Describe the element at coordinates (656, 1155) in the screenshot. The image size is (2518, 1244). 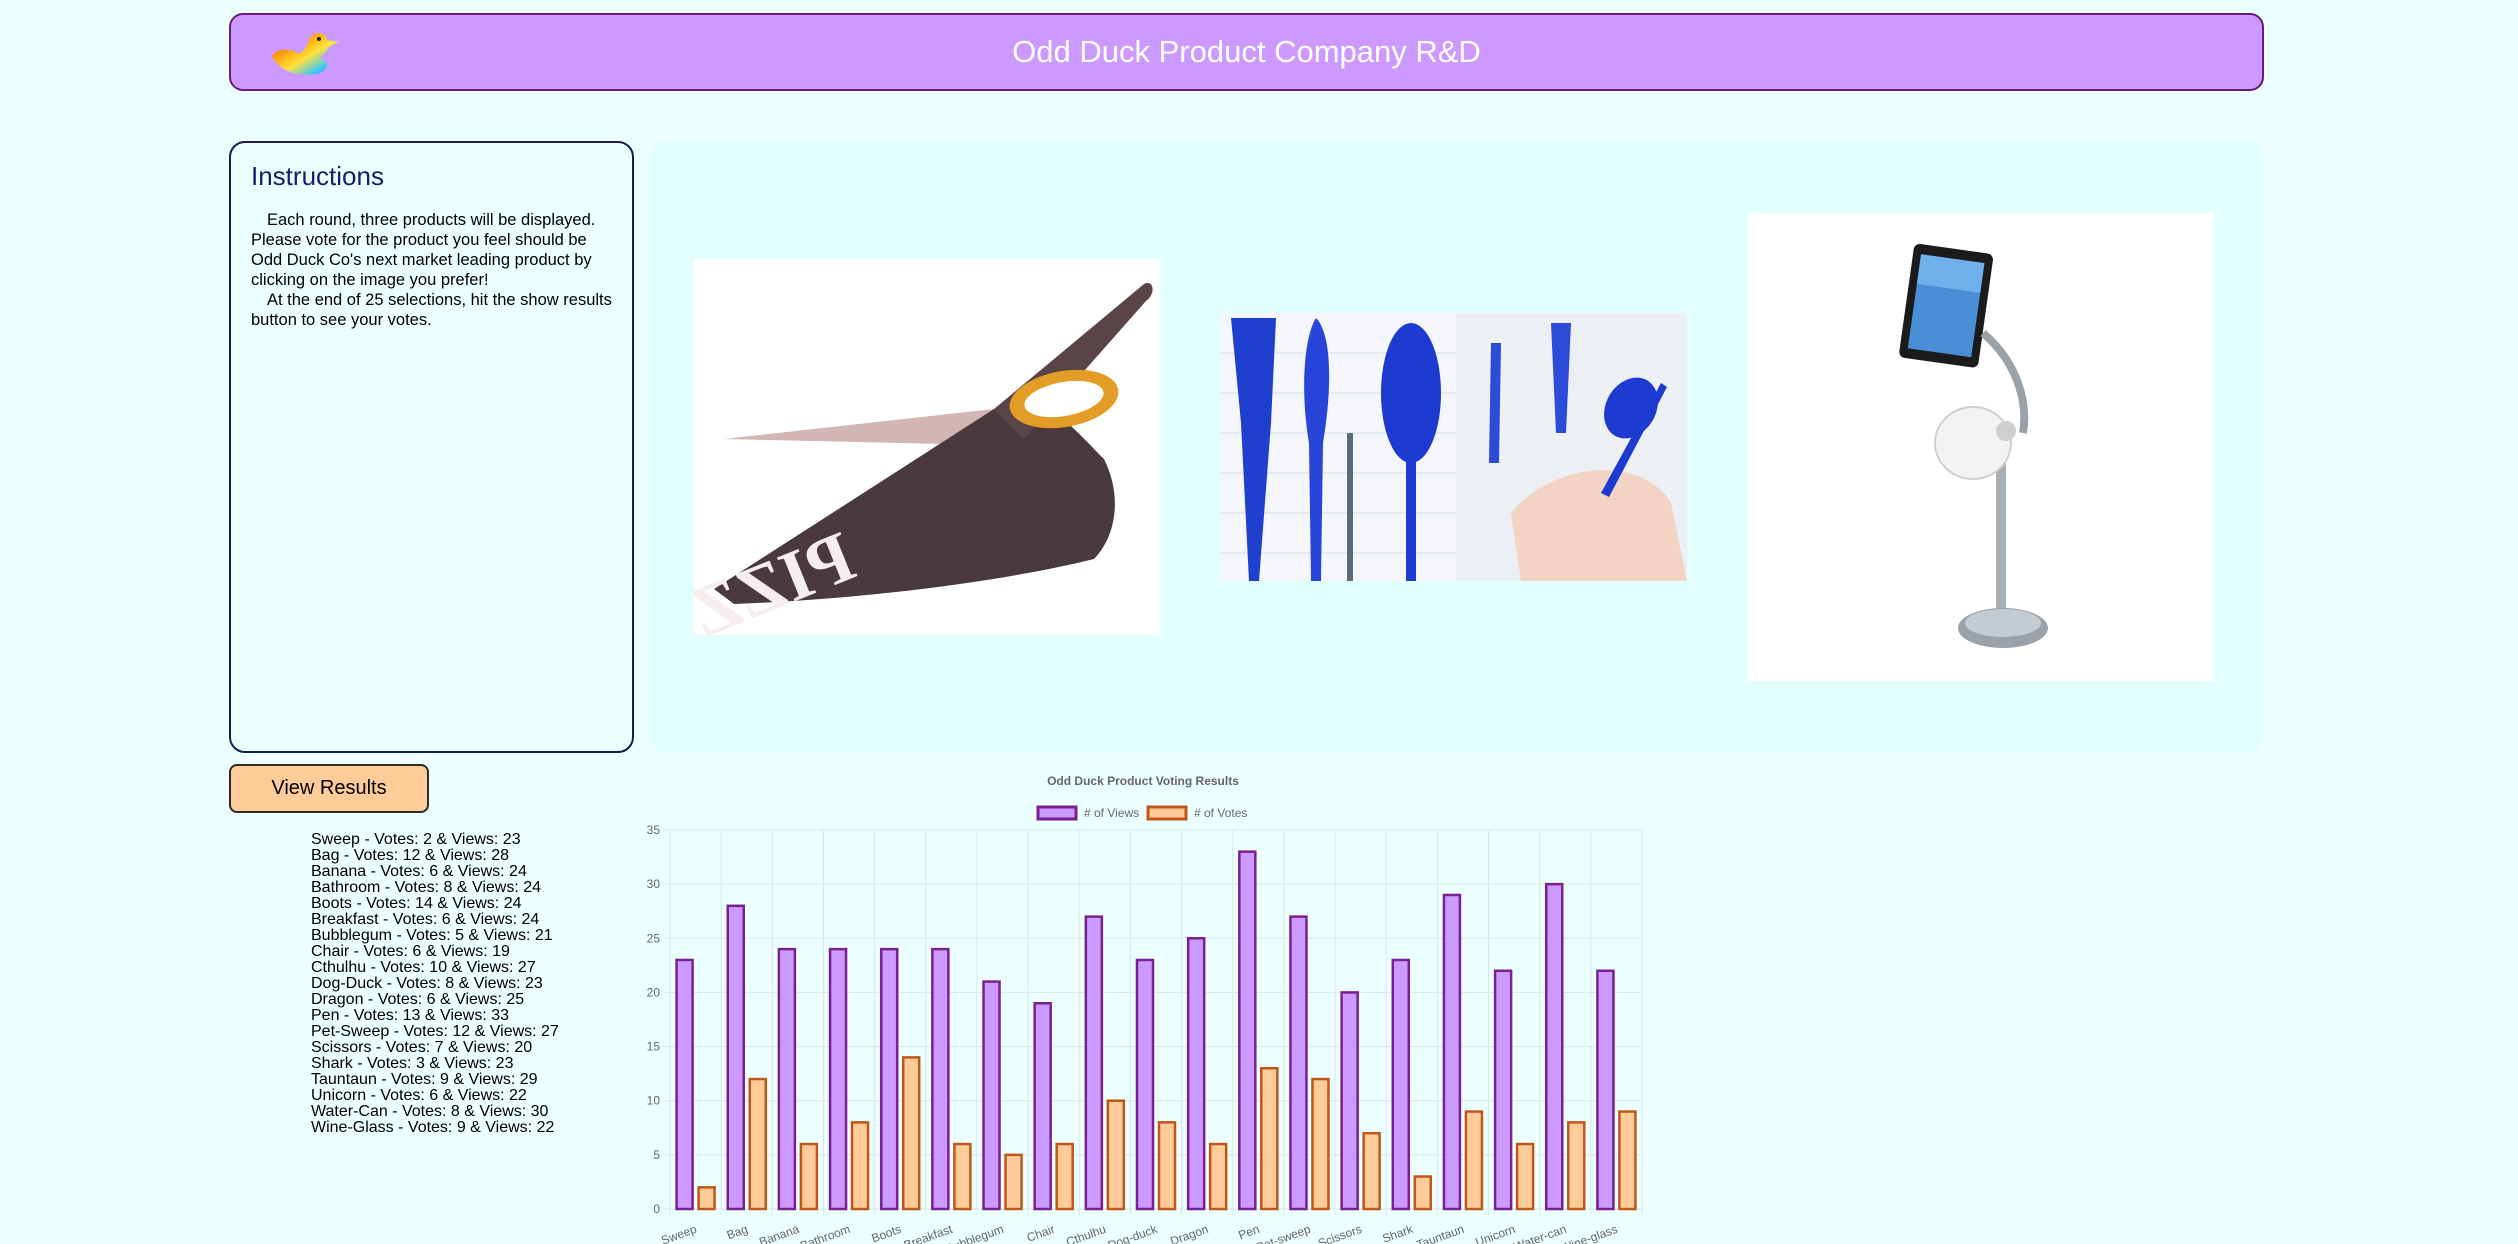
I see `y-tick-label: 5` at that location.